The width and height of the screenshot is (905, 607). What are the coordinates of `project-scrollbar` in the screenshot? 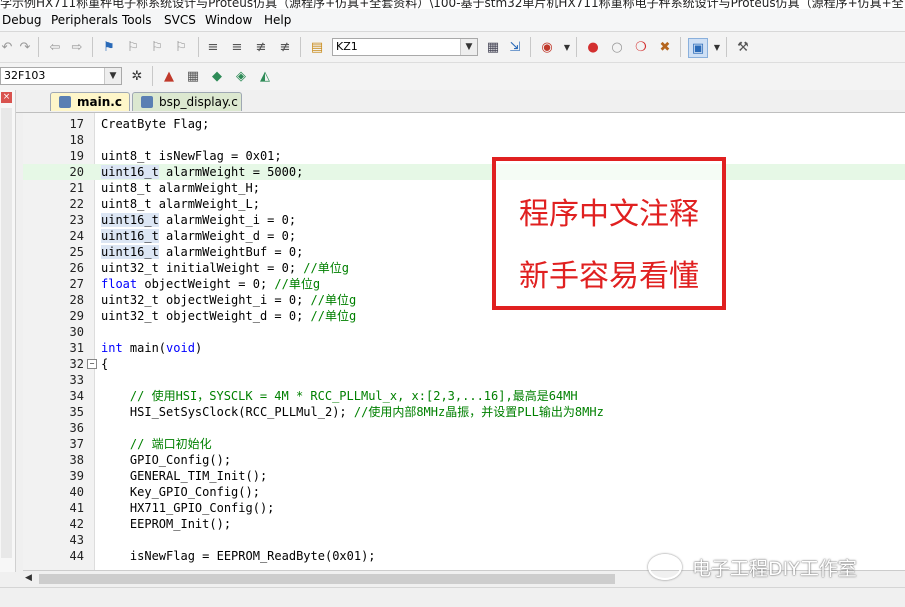 It's located at (6, 333).